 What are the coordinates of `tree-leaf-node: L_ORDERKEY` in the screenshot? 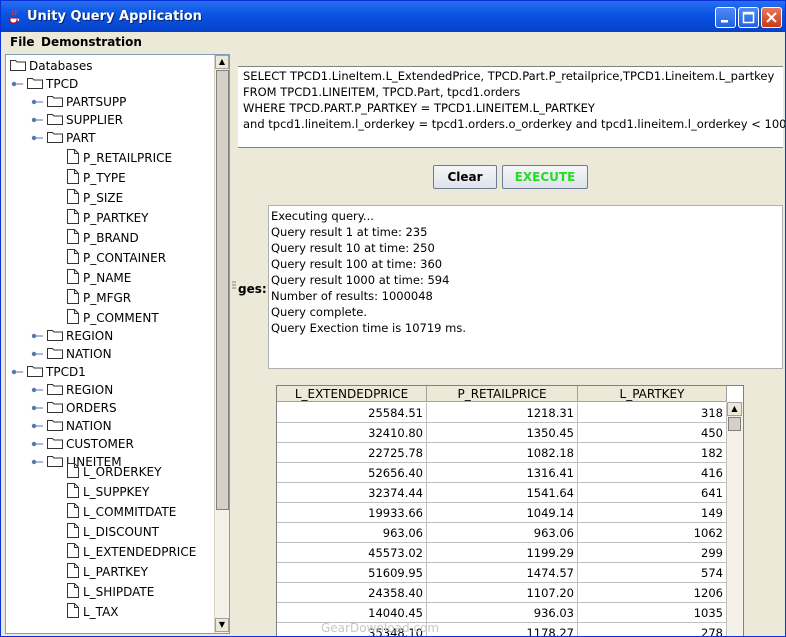 It's located at (110, 472).